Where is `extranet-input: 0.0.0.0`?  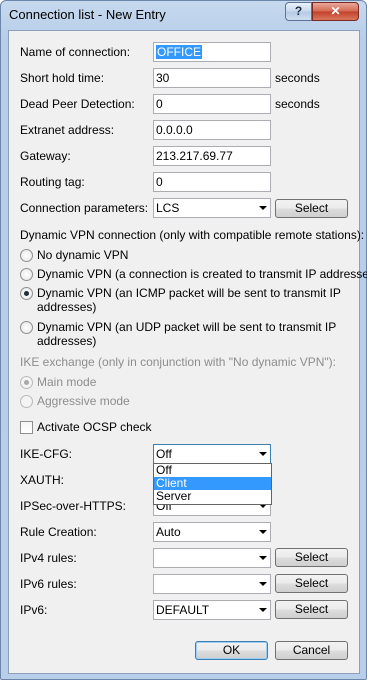 extranet-input: 0.0.0.0 is located at coordinates (212, 130).